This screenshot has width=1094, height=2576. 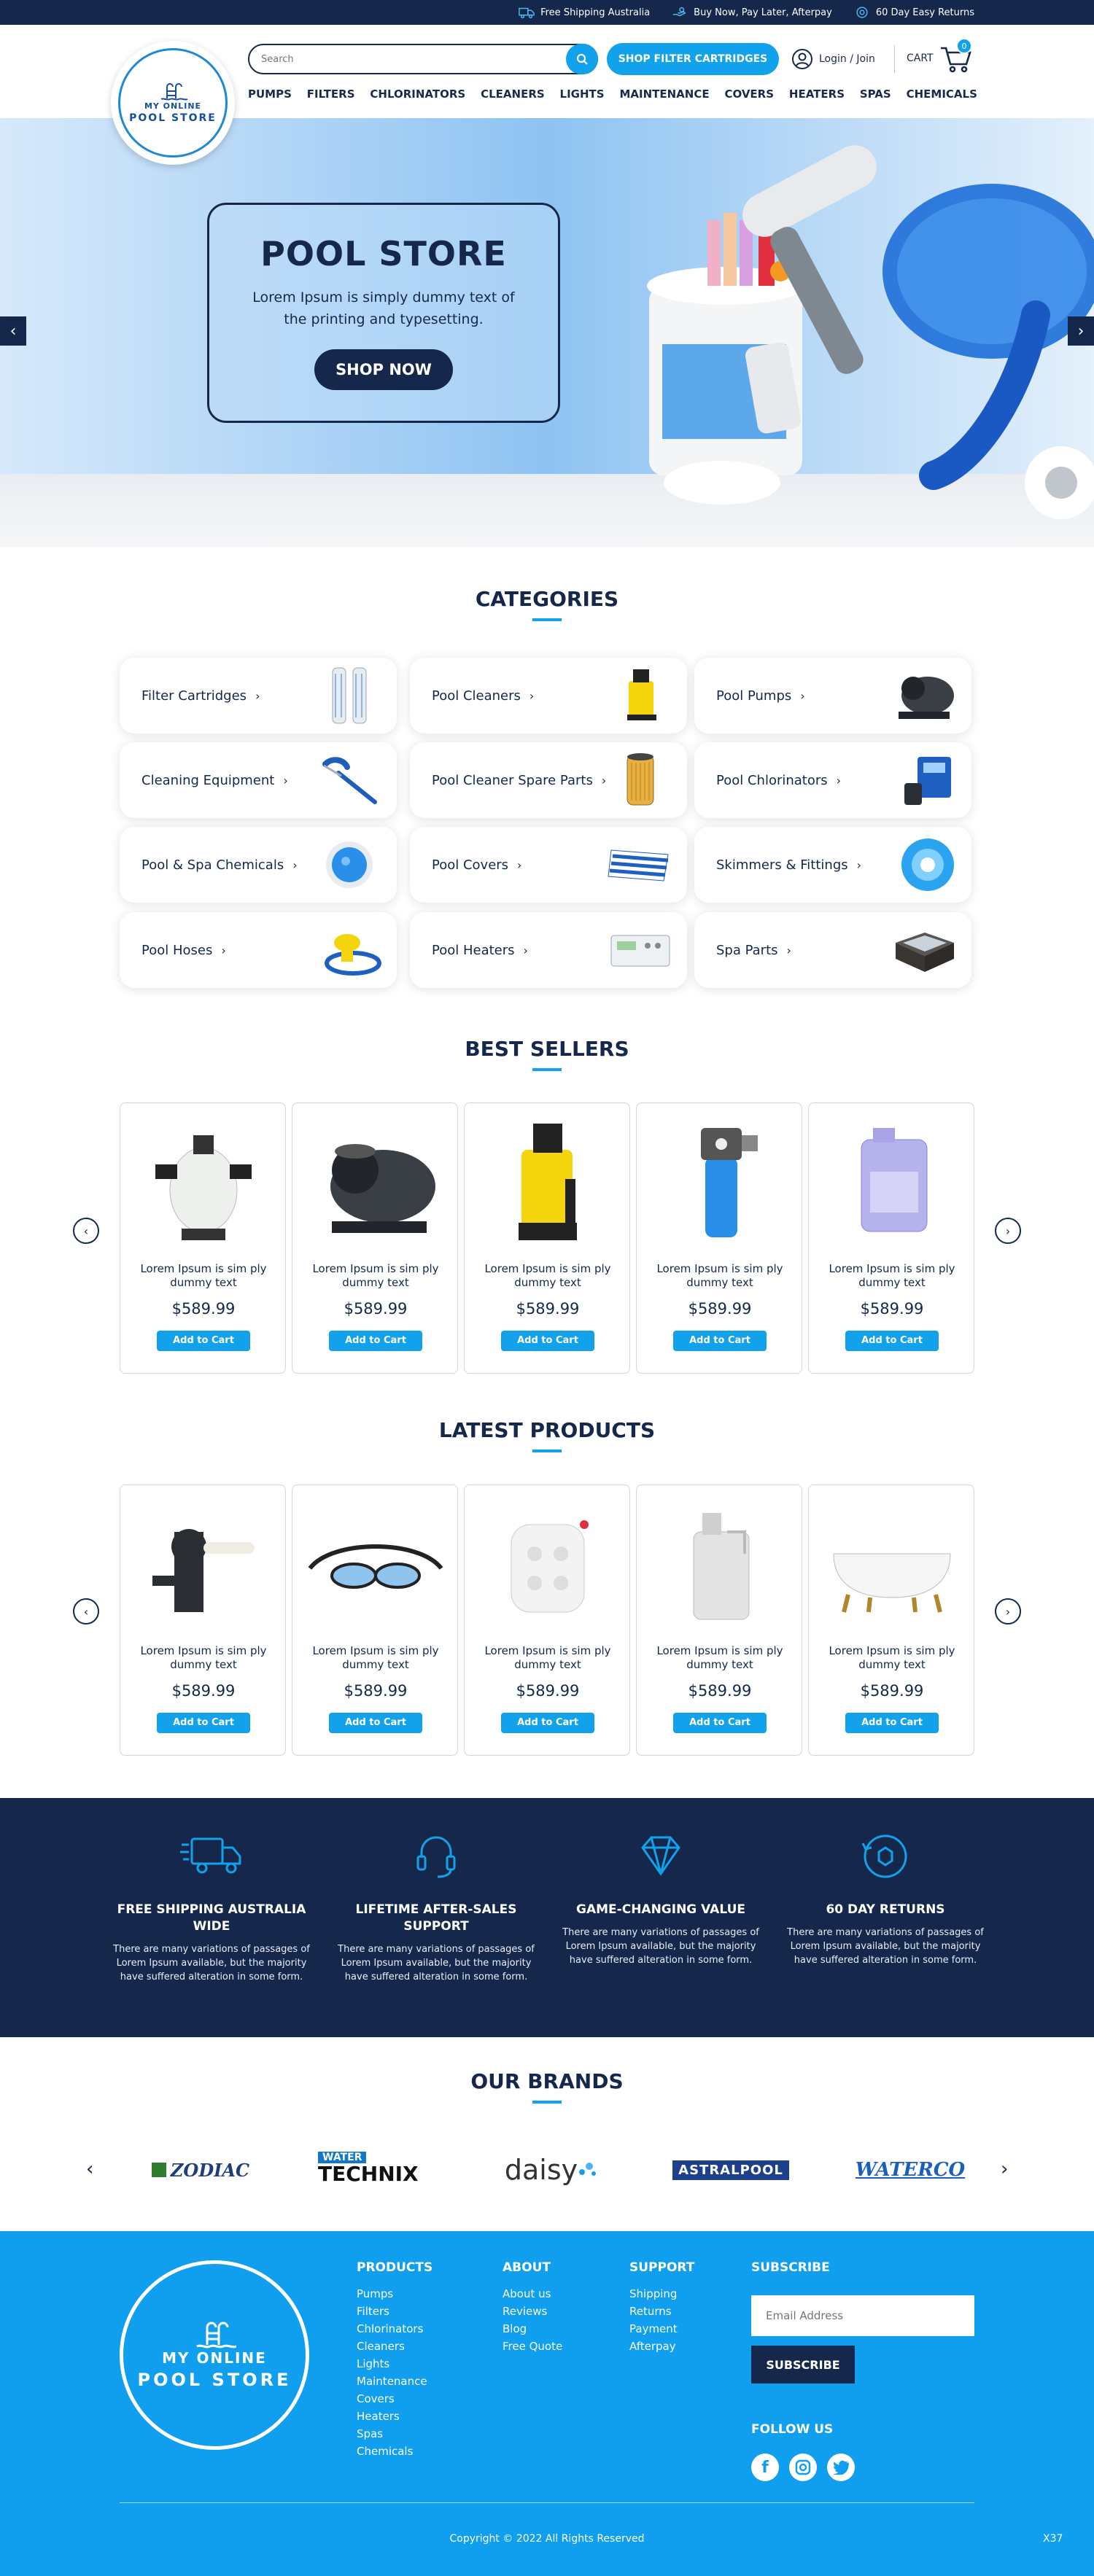 I want to click on footer-link: About us, so click(x=532, y=2294).